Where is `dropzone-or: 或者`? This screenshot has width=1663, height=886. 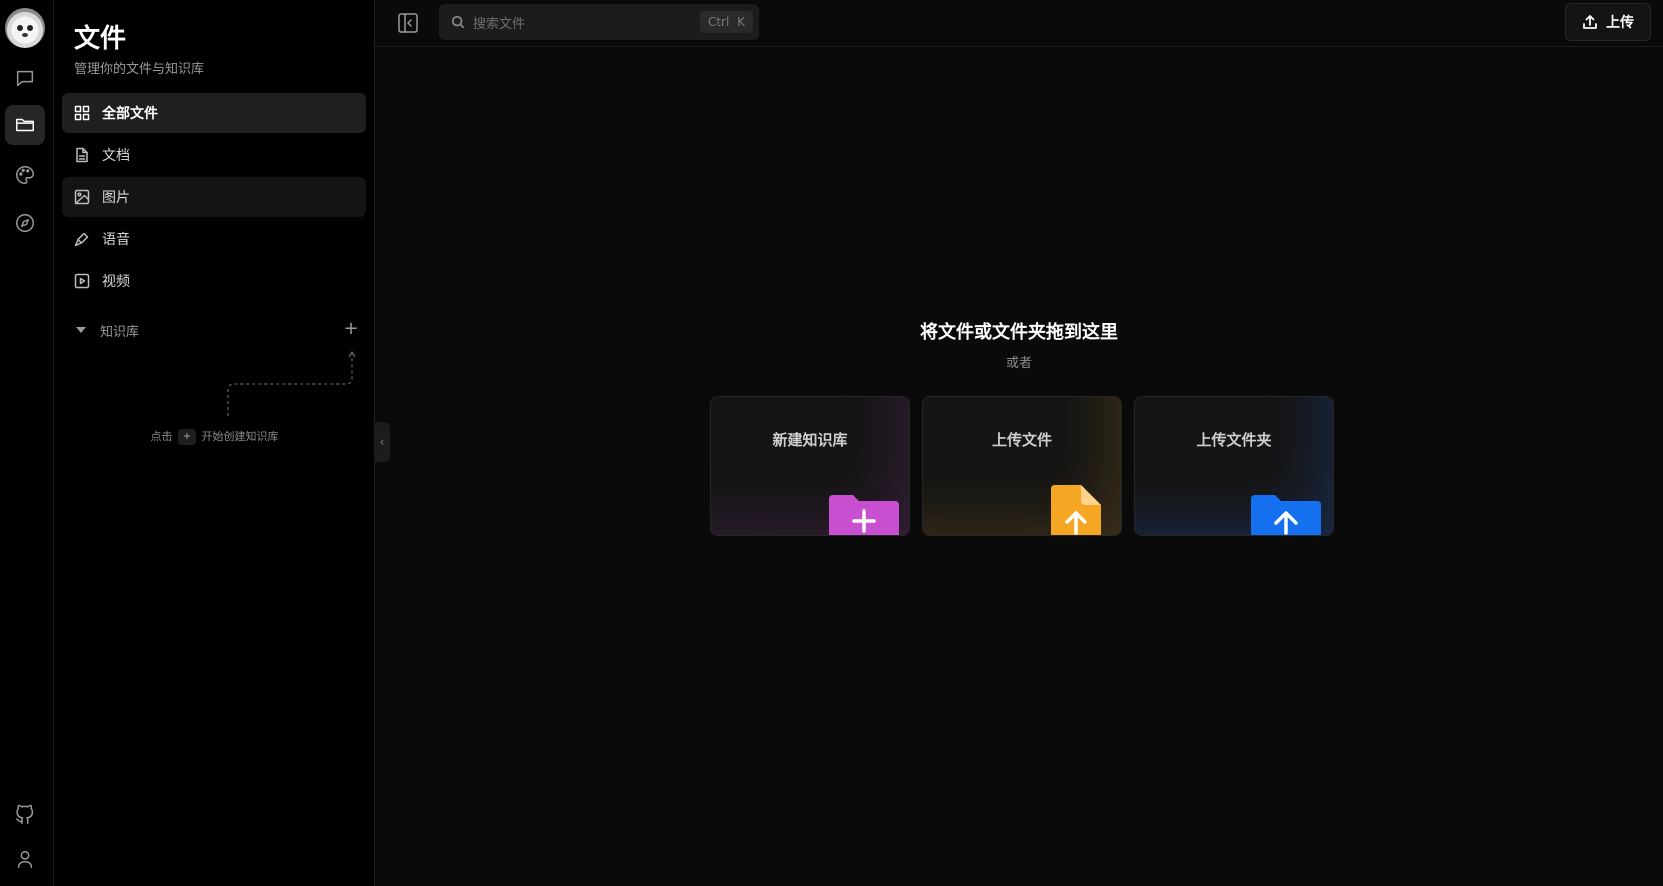
dropzone-or: 或者 is located at coordinates (1018, 363).